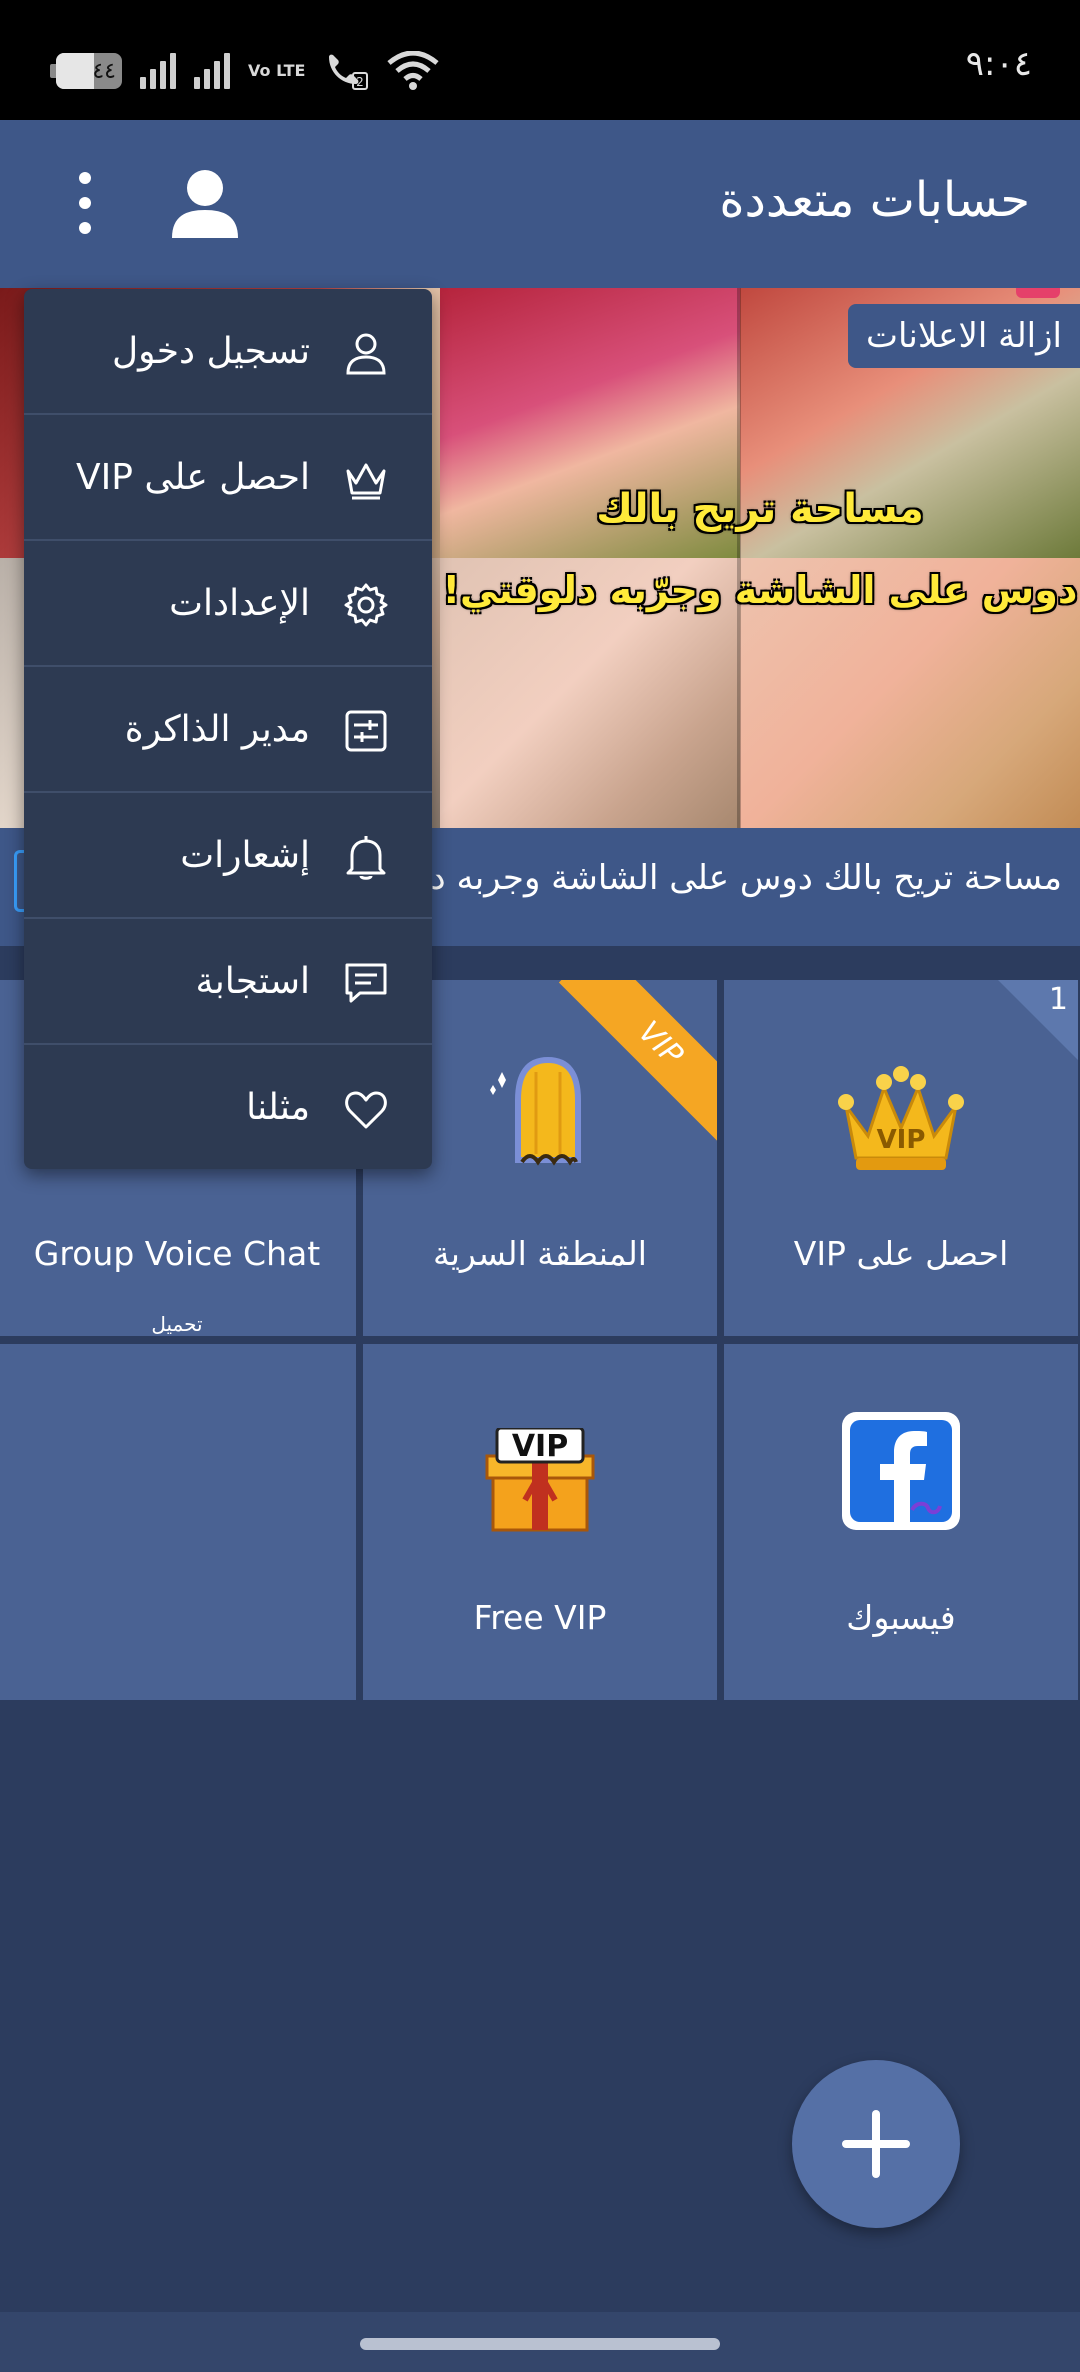 This screenshot has width=1080, height=2372. I want to click on gesture-handle, so click(540, 2344).